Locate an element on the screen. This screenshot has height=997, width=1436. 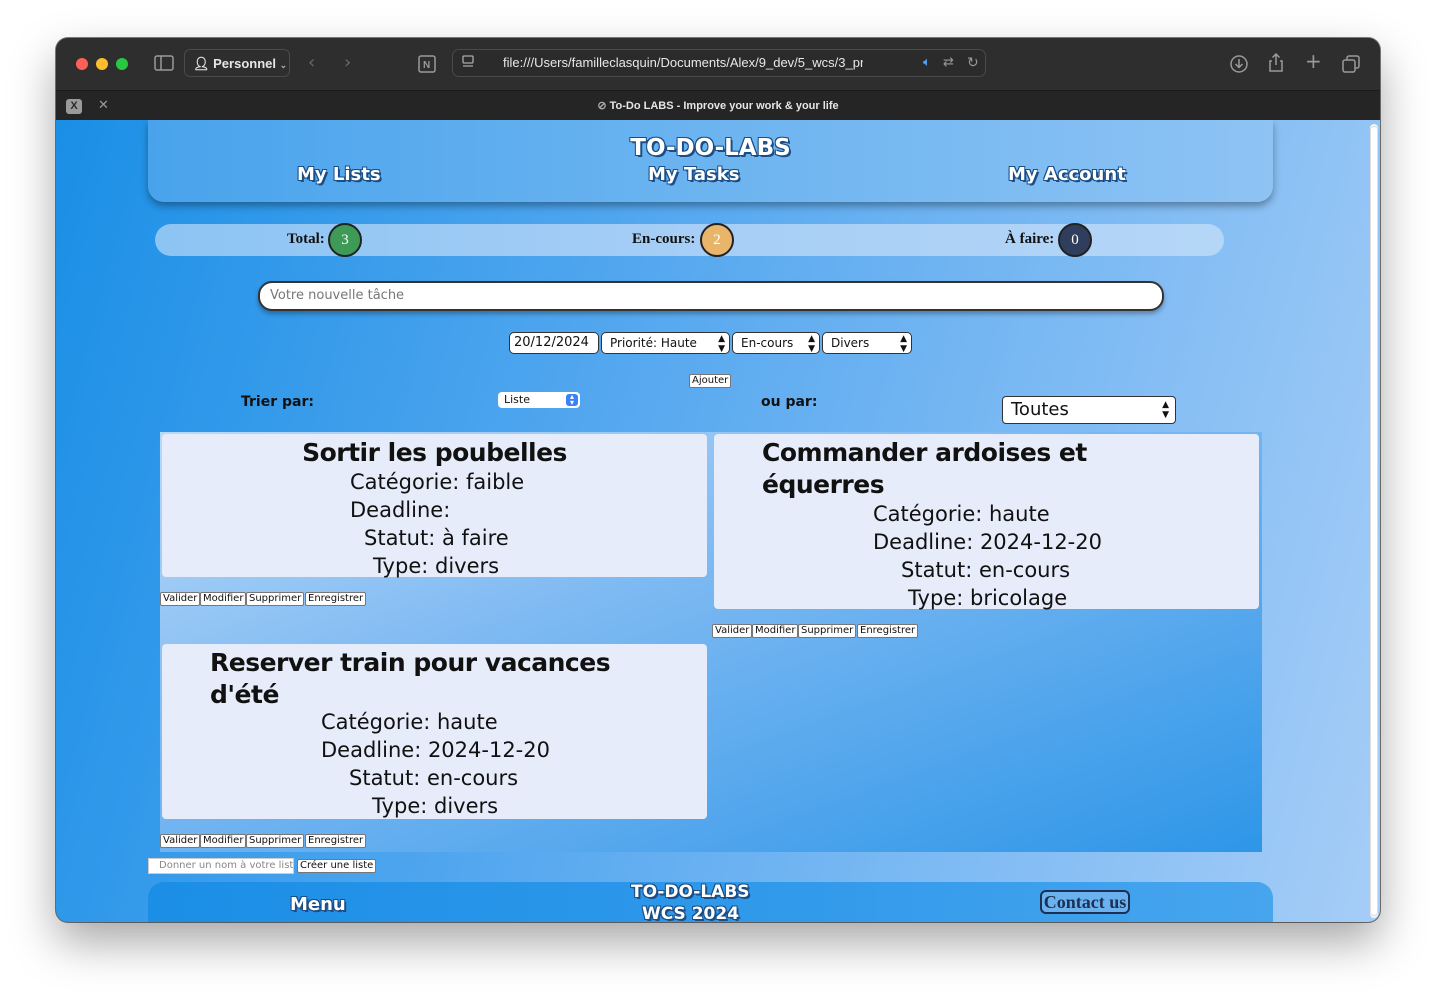
footer-subtitle: WCS 2024 is located at coordinates (691, 913).